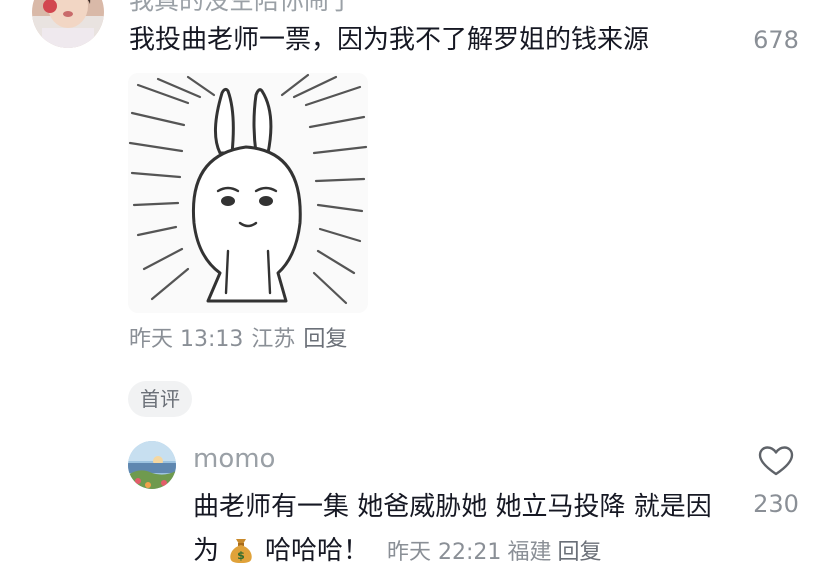  Describe the element at coordinates (776, 40) in the screenshot. I see `like-count: 678` at that location.